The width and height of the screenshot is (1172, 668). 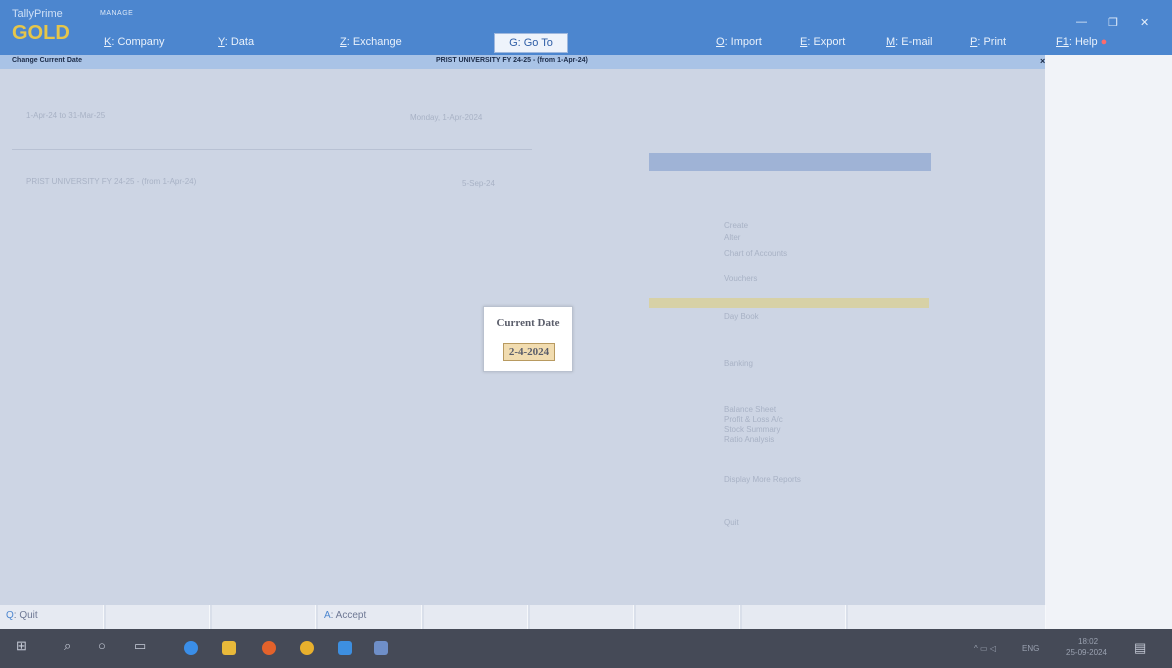 I want to click on gateway-panel-header, so click(x=790, y=162).